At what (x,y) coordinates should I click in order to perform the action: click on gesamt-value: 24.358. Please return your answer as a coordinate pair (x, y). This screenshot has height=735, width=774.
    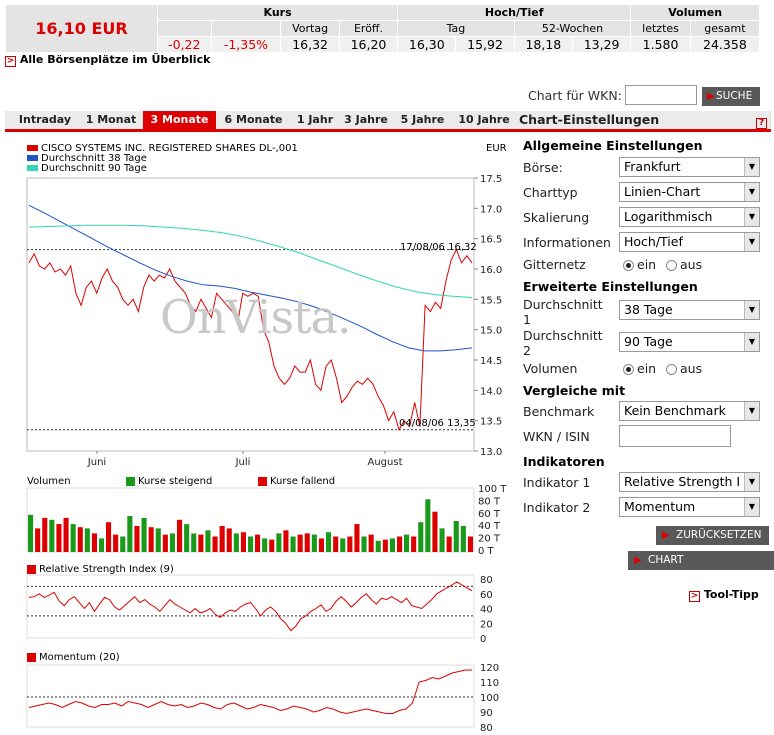
    Looking at the image, I should click on (725, 44).